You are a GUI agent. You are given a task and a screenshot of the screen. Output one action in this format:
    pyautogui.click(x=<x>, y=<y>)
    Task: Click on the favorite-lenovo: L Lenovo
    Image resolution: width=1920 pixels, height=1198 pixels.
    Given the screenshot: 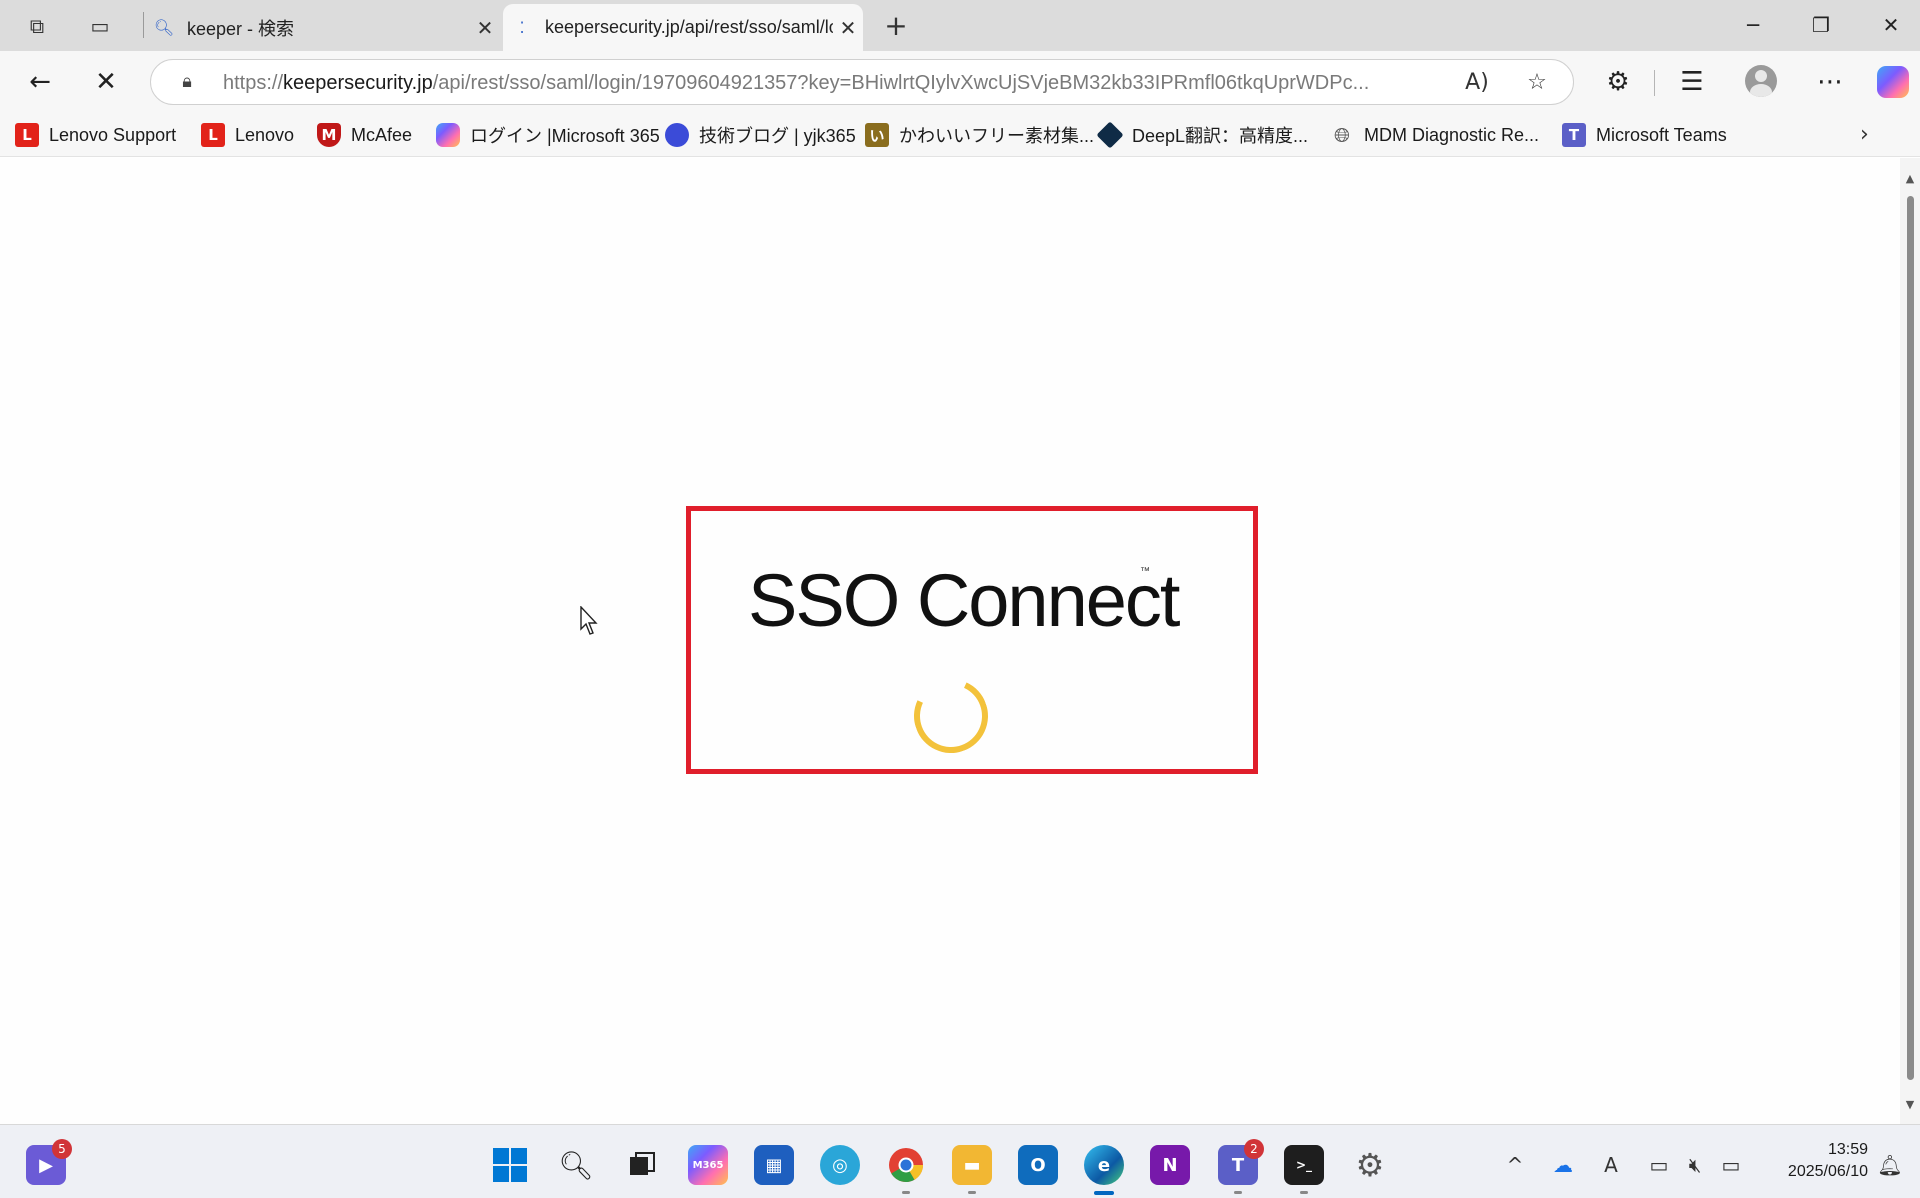 What is the action you would take?
    pyautogui.click(x=247, y=135)
    